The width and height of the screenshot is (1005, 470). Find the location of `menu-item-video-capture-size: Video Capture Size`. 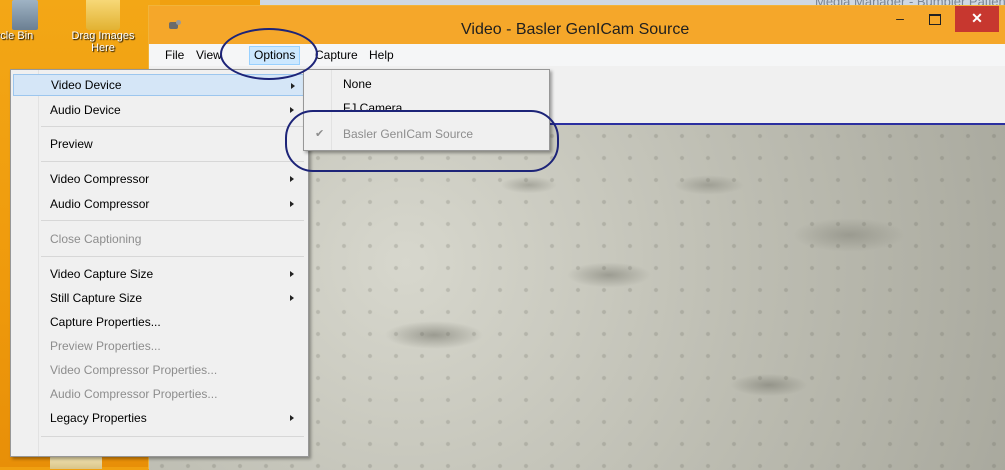

menu-item-video-capture-size: Video Capture Size is located at coordinates (158, 274).